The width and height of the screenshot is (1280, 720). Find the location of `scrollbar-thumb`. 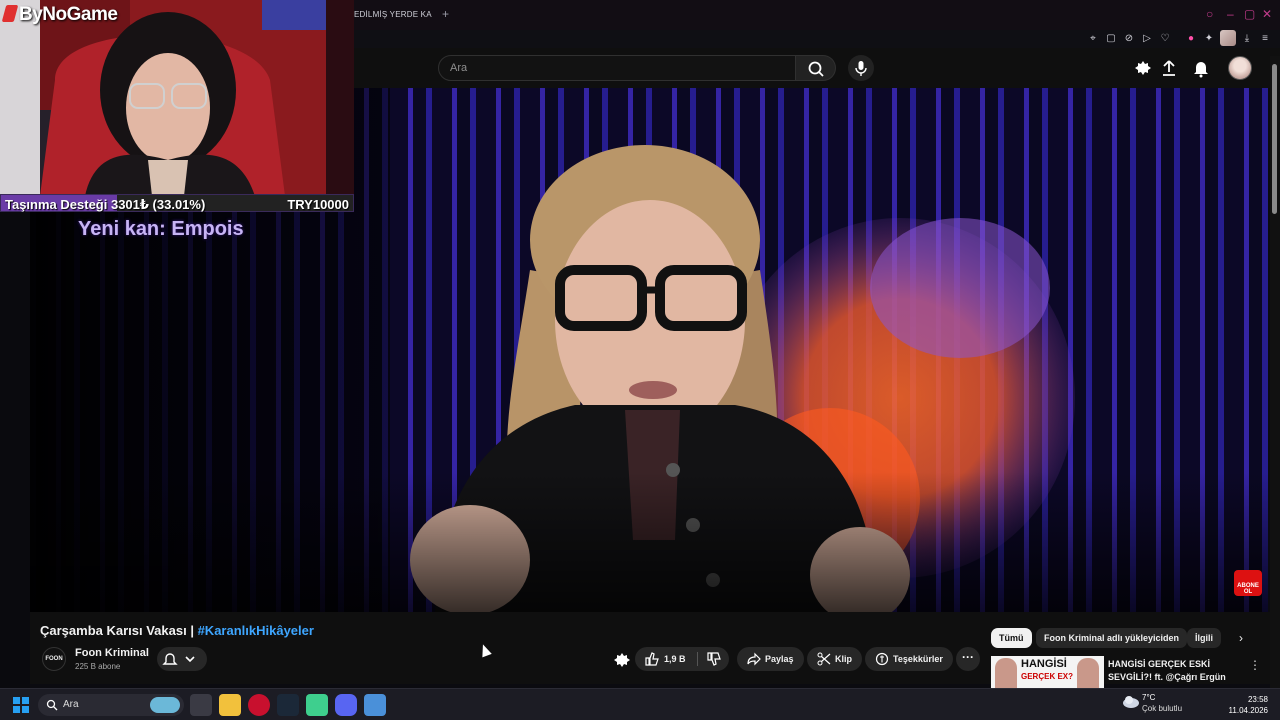

scrollbar-thumb is located at coordinates (1274, 139).